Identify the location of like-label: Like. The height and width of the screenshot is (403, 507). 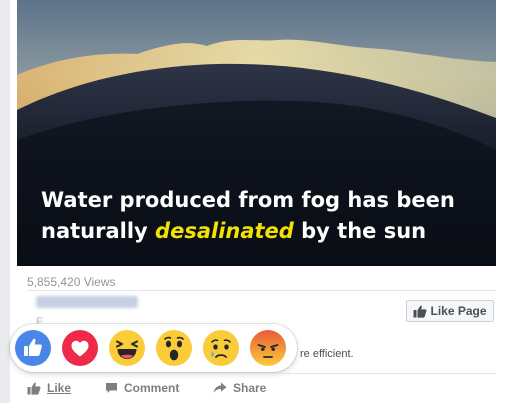
(59, 388).